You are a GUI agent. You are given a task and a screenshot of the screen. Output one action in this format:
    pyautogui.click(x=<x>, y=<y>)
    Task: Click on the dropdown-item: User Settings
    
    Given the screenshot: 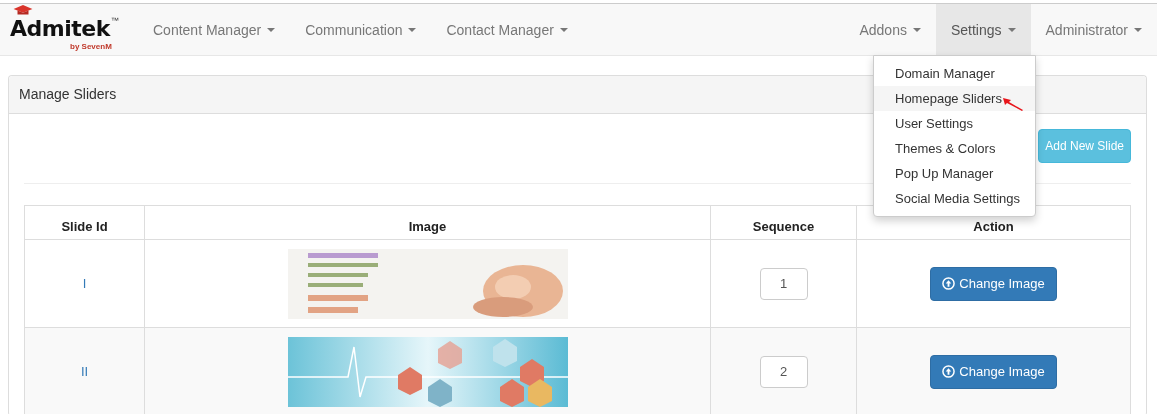 What is the action you would take?
    pyautogui.click(x=954, y=123)
    